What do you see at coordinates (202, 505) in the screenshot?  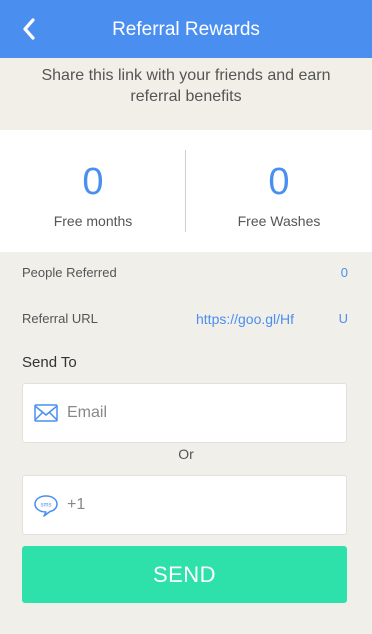 I see `phone-input` at bounding box center [202, 505].